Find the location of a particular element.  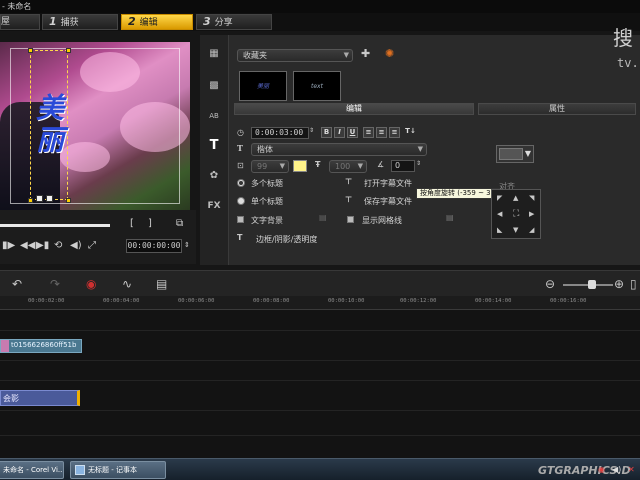

scrub-bar is located at coordinates (55, 225).